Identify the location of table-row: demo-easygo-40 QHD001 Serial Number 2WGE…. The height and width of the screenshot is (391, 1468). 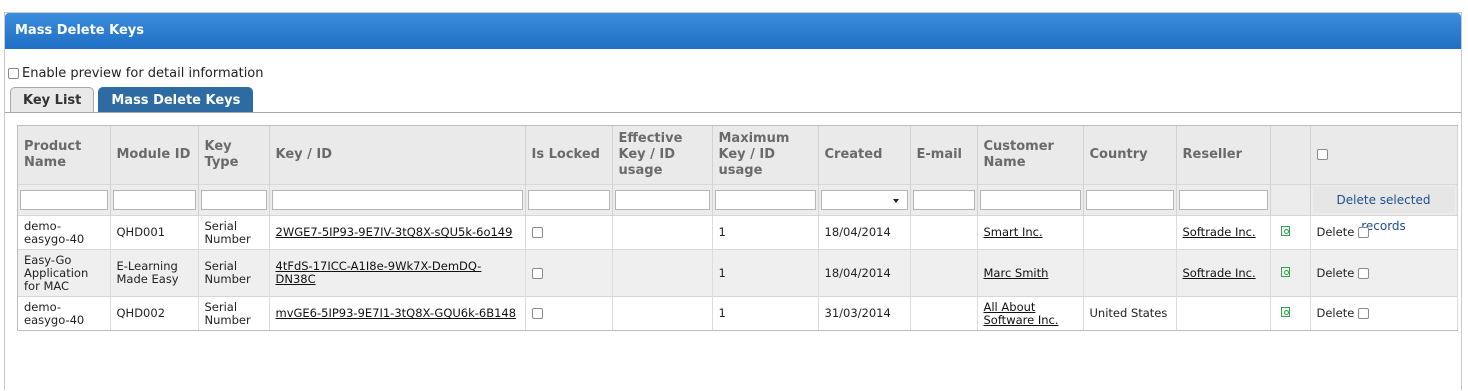
(738, 232).